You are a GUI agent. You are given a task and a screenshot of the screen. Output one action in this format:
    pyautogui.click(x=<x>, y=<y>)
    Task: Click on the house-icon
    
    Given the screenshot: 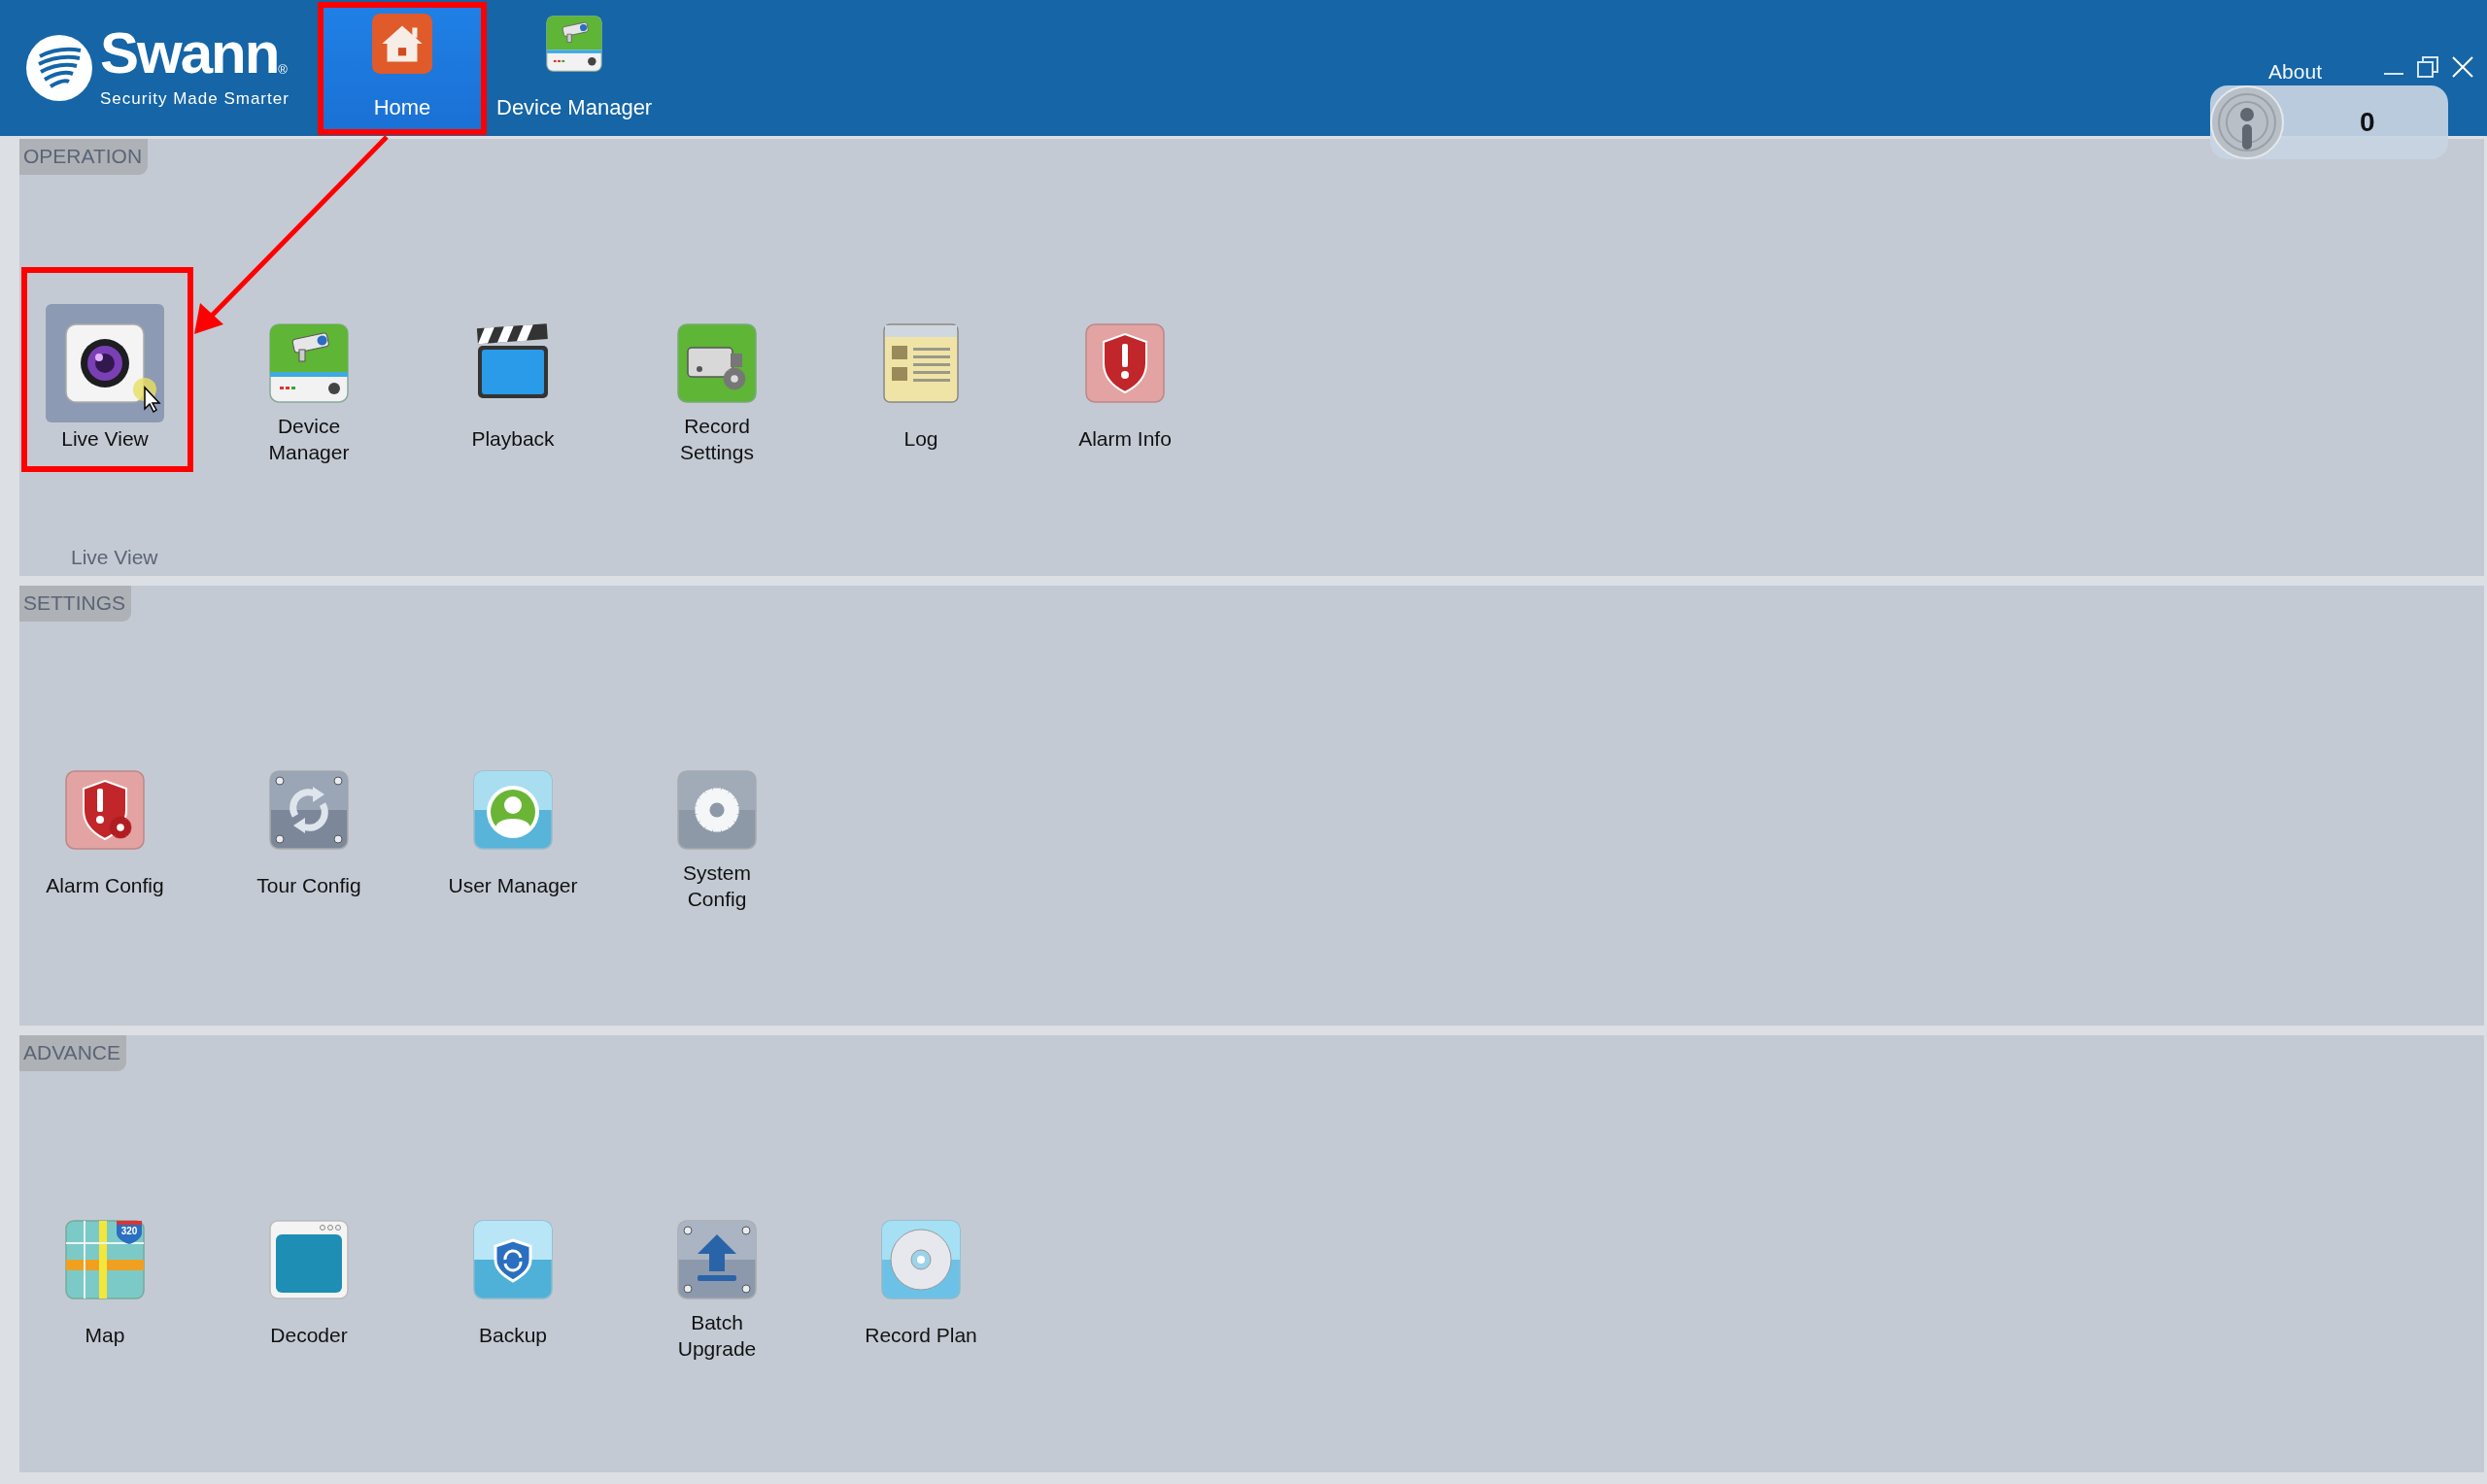 What is the action you would take?
    pyautogui.click(x=402, y=44)
    